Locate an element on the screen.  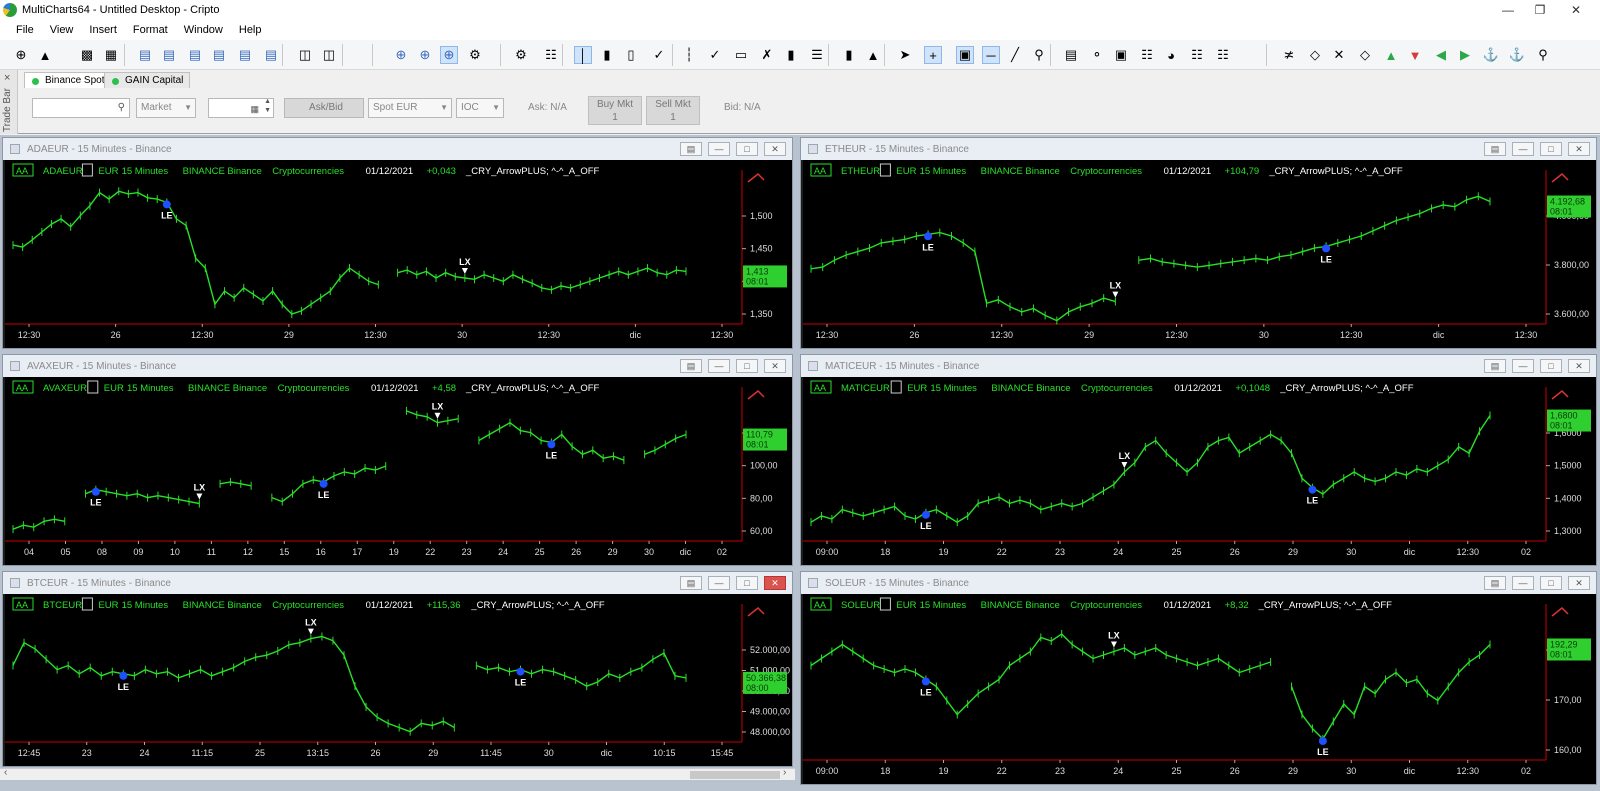
doc1-icon: ▤ is located at coordinates (145, 55).